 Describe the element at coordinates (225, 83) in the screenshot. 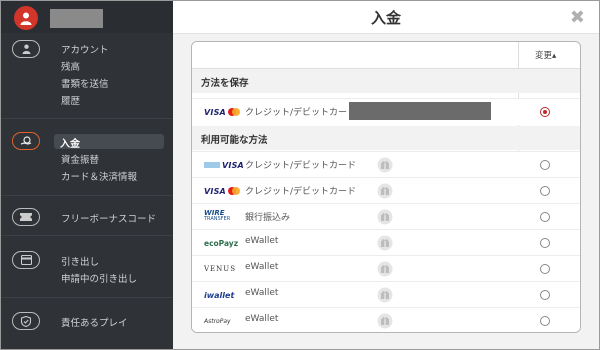

I see `saved-methods-title: 方法を保存` at that location.